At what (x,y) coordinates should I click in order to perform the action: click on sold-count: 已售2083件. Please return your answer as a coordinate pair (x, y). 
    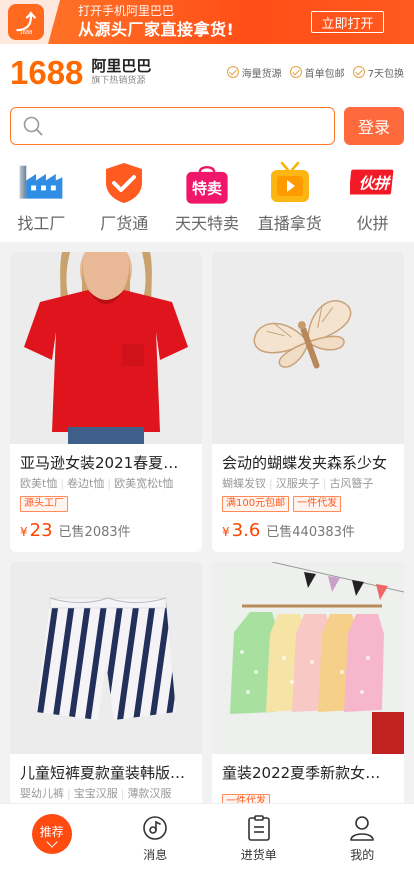
    Looking at the image, I should click on (94, 532).